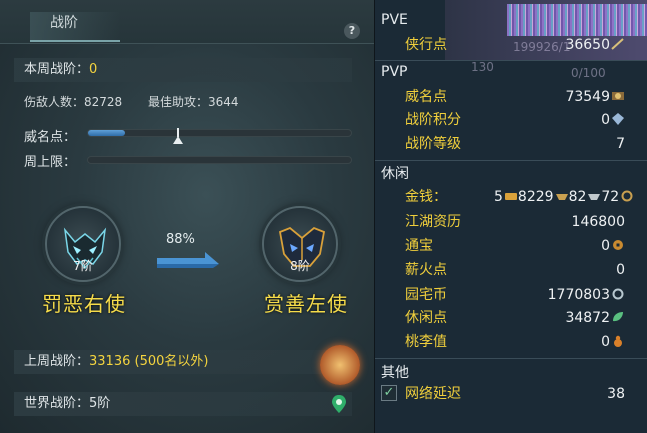  Describe the element at coordinates (426, 97) in the screenshot. I see `item-label: 威名点` at that location.